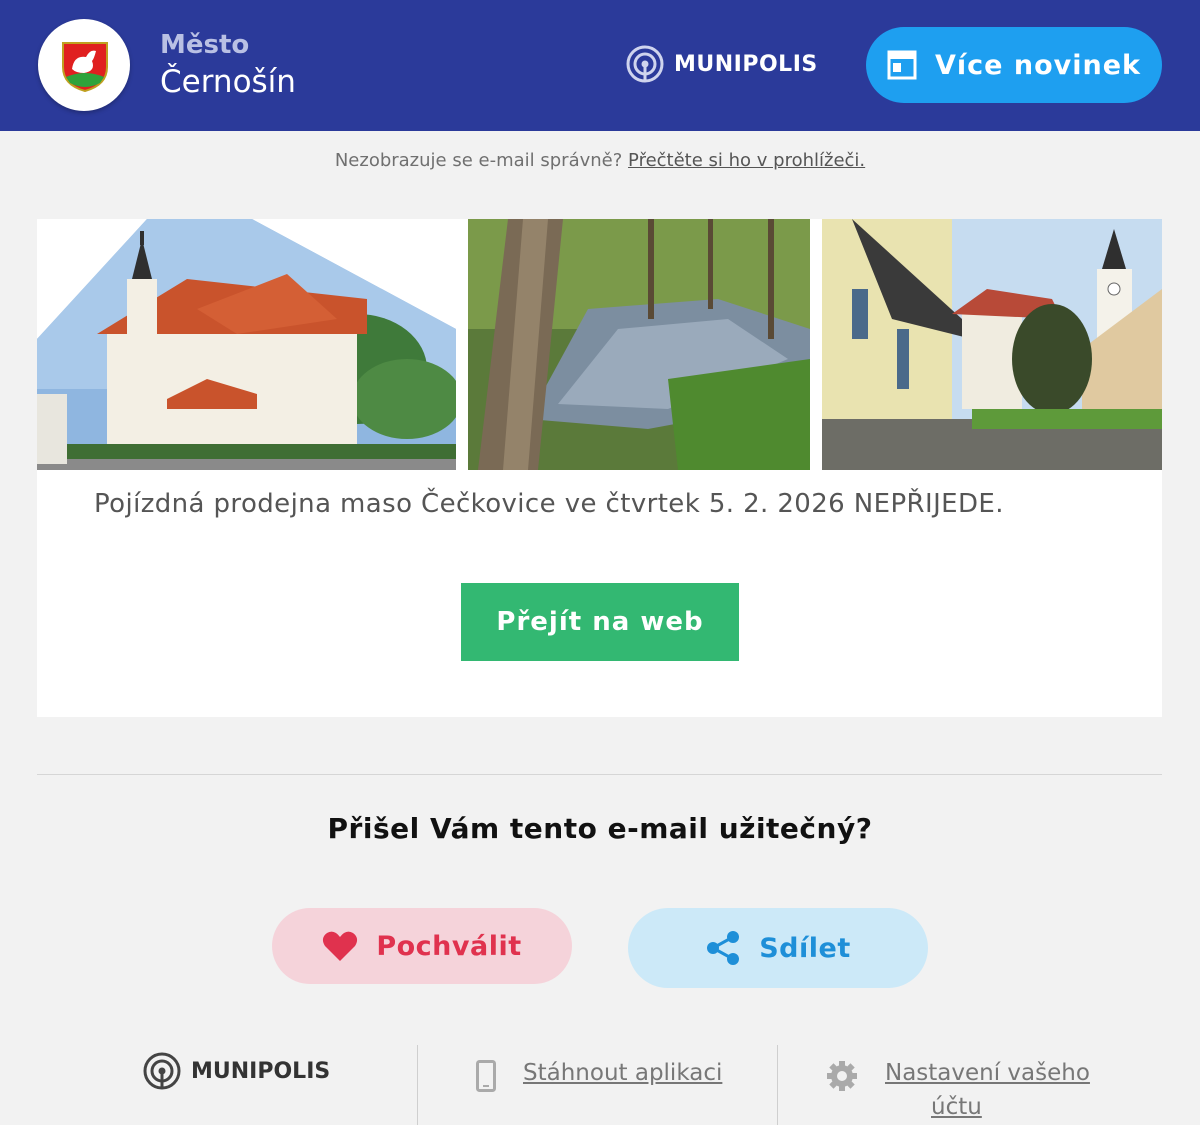  Describe the element at coordinates (449, 946) in the screenshot. I see `praise-label: Pochválit` at that location.